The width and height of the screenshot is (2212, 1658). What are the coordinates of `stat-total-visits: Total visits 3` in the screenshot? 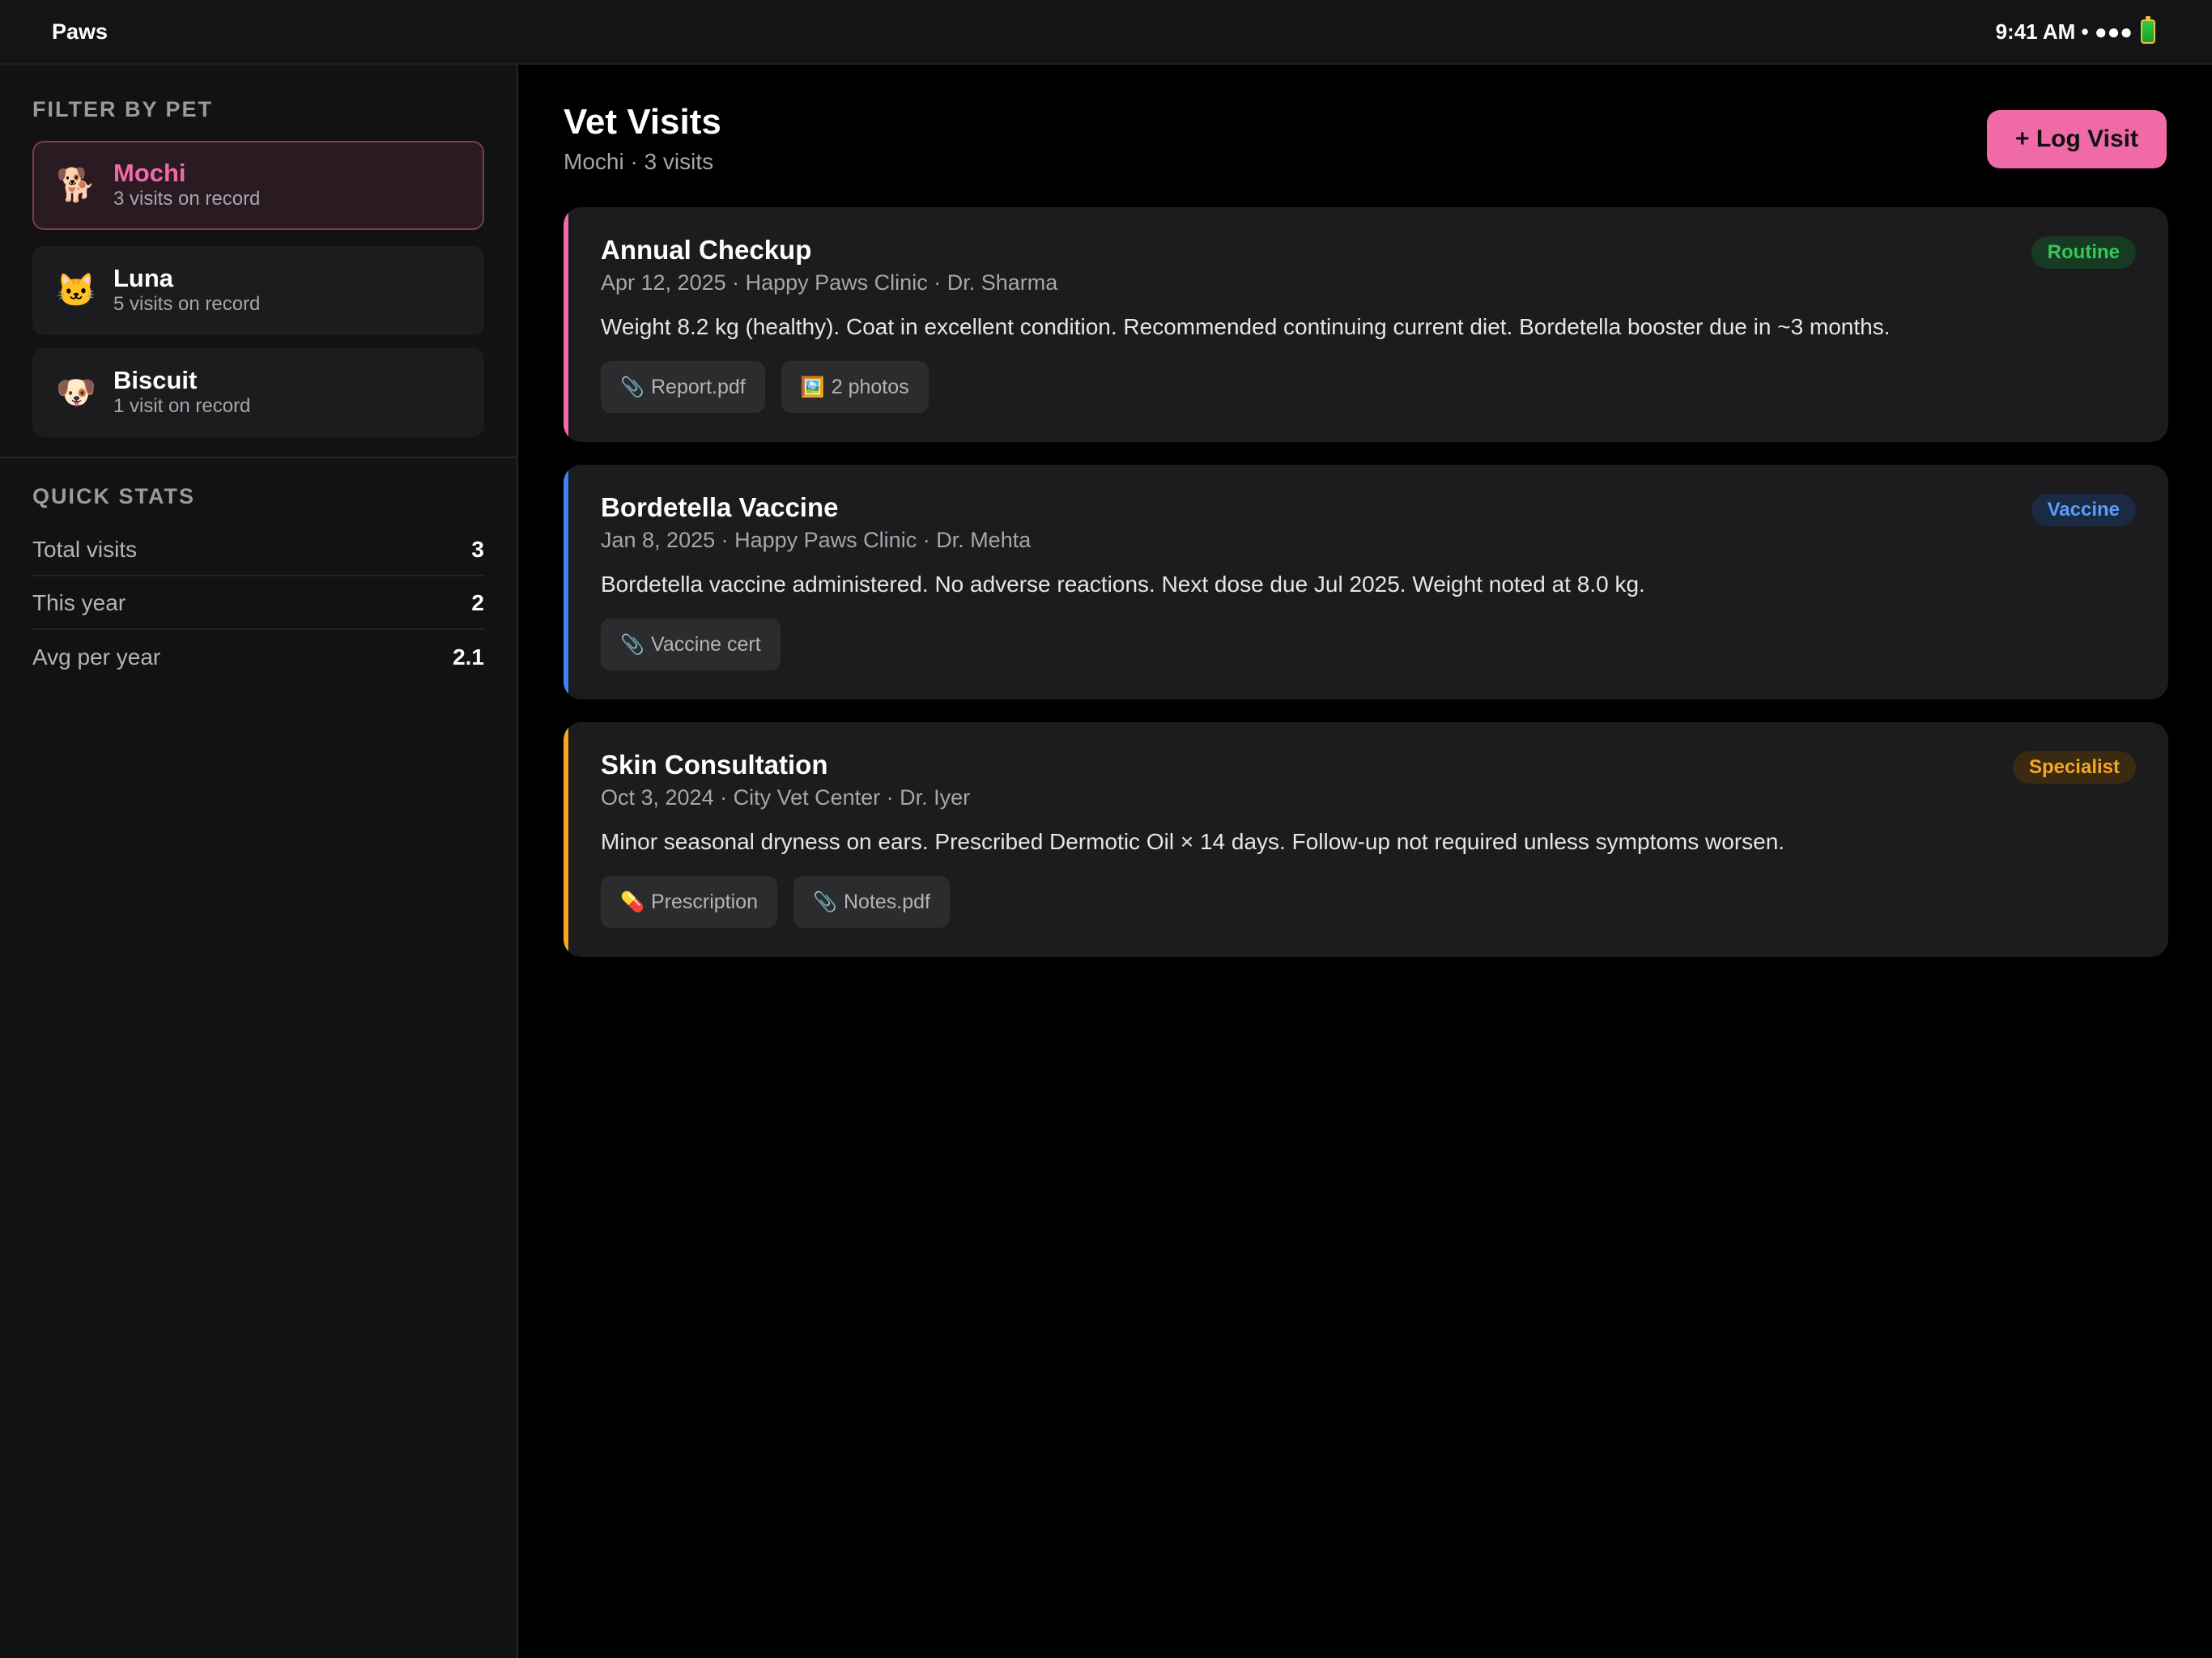 It's located at (258, 550).